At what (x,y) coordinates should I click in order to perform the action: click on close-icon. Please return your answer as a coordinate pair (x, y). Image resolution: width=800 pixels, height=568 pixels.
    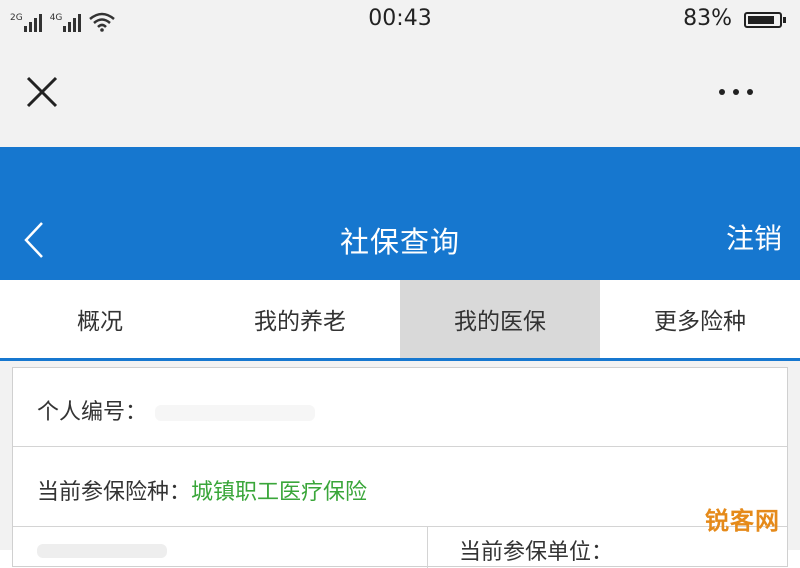
    Looking at the image, I should click on (42, 92).